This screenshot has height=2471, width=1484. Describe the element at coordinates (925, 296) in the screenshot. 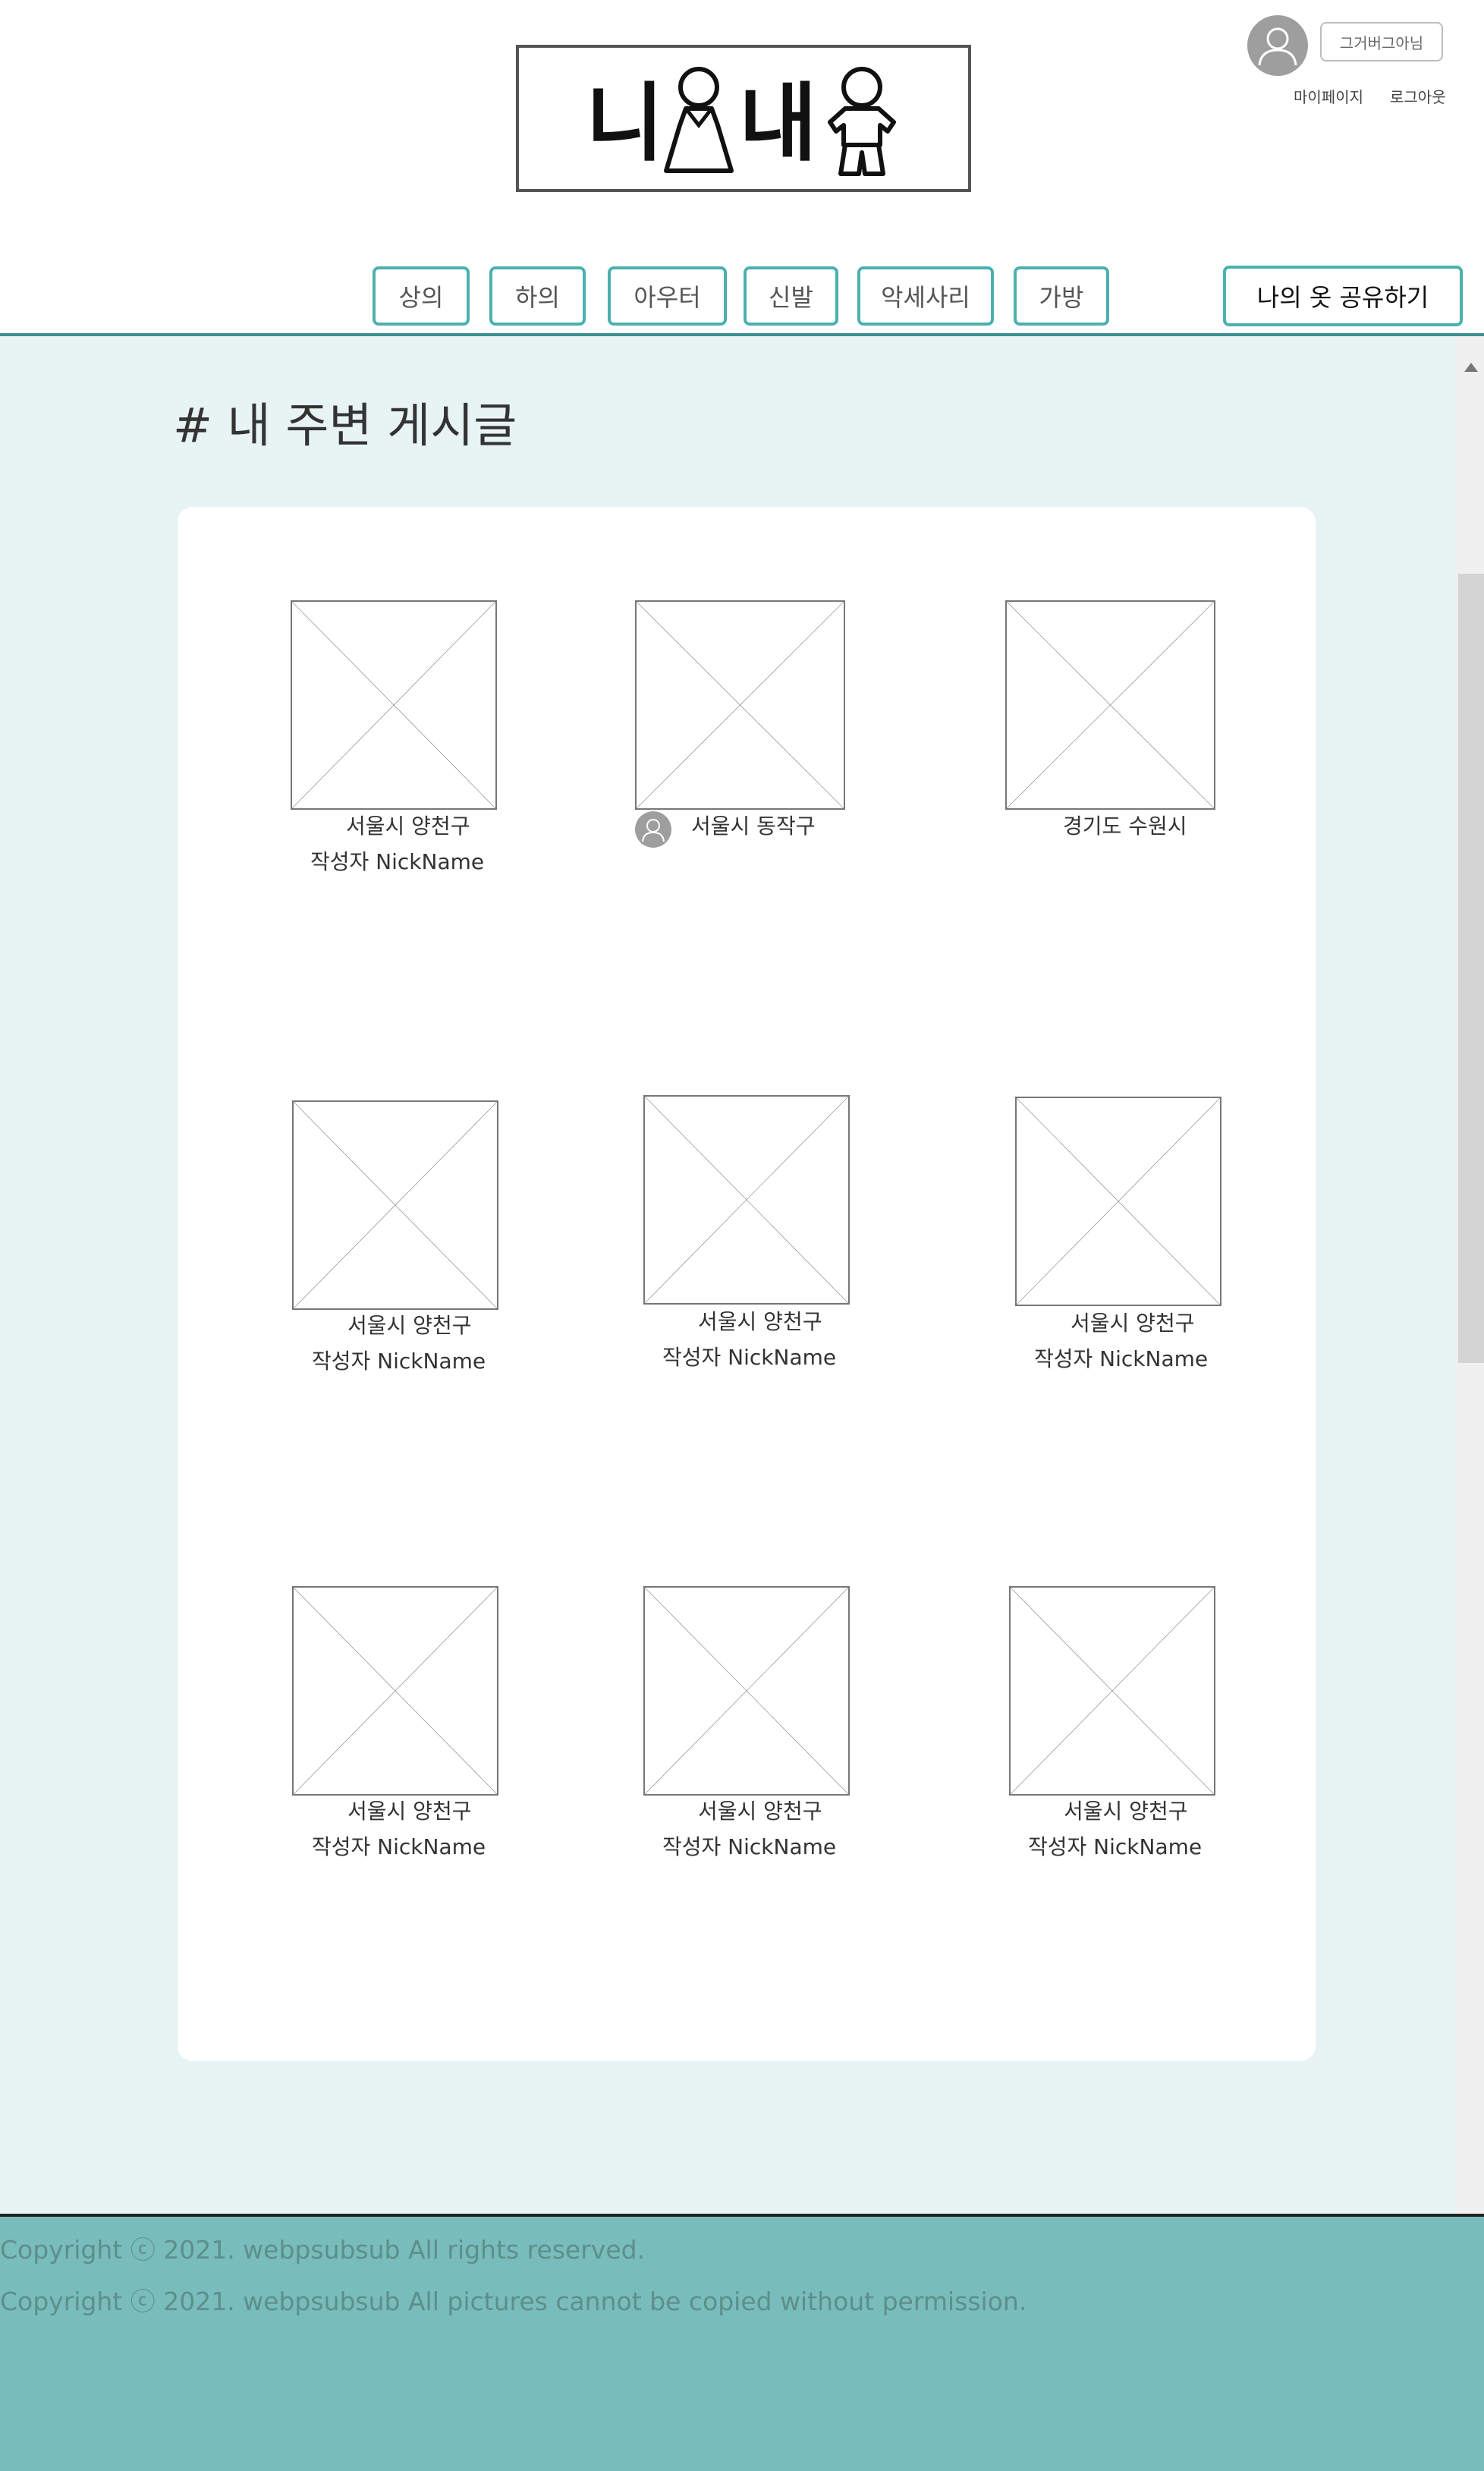

I see `nav-accessories: 악세사리` at that location.